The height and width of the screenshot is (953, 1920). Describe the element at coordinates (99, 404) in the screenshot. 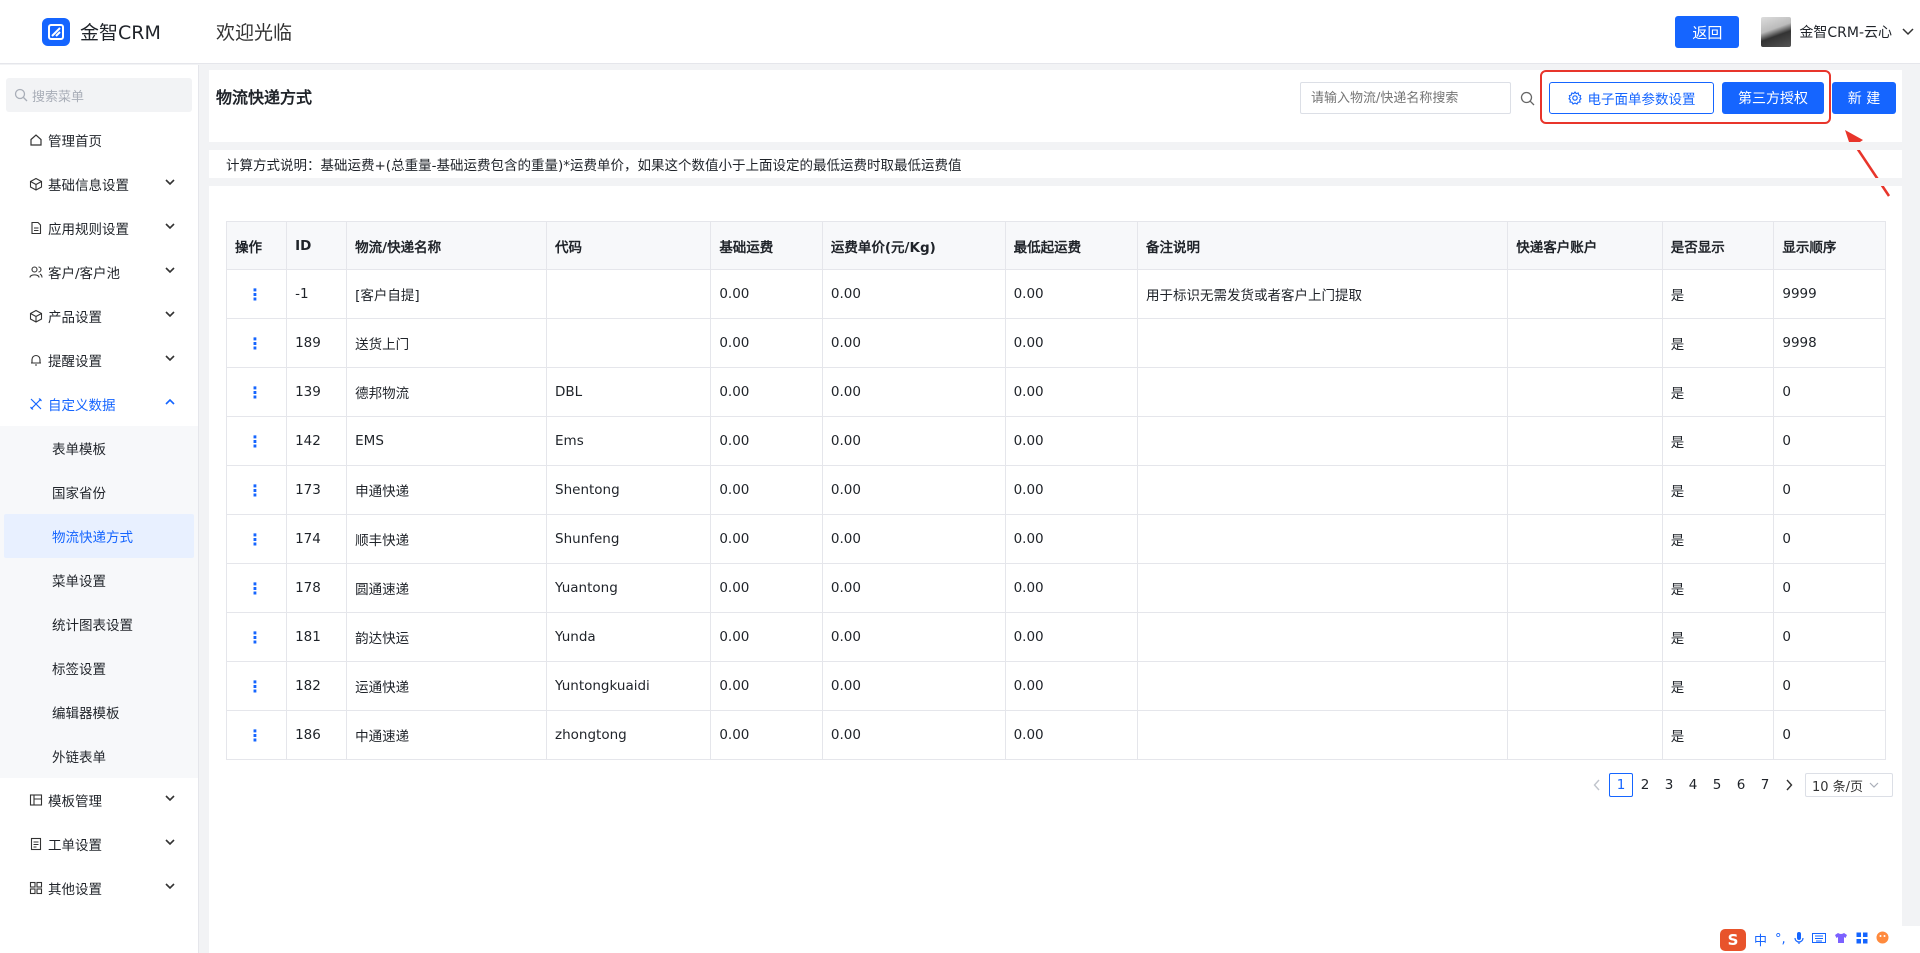

I see `sidebar-item-custom-data: 自定义数据` at that location.